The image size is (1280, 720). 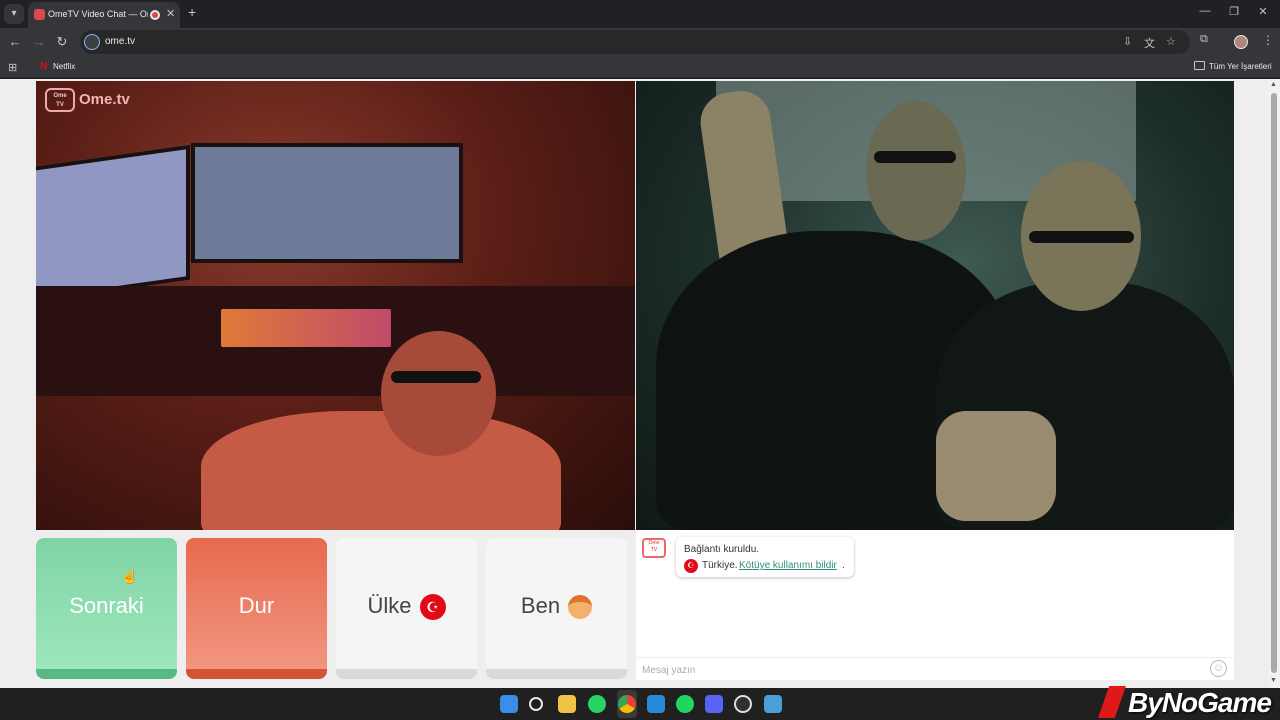 What do you see at coordinates (567, 704) in the screenshot?
I see `file-explorer-icon` at bounding box center [567, 704].